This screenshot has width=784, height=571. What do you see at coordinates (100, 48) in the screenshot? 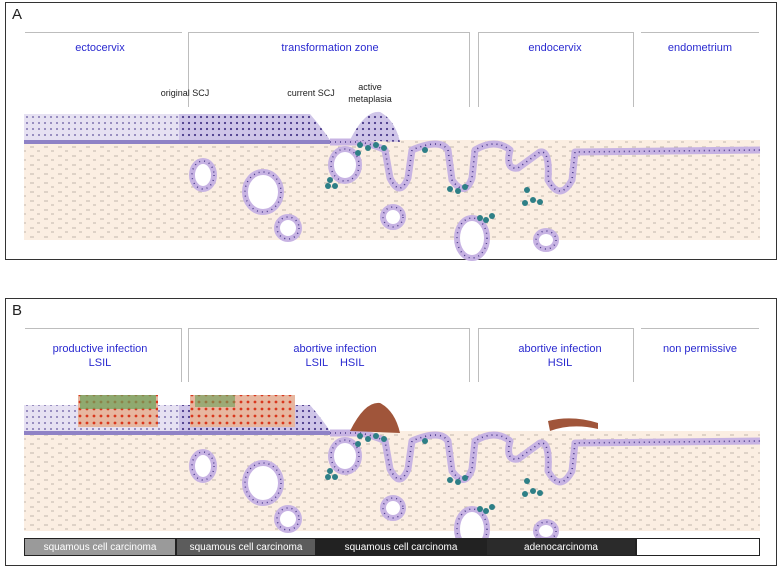
I see `region-ectocervix: ectocervix` at bounding box center [100, 48].